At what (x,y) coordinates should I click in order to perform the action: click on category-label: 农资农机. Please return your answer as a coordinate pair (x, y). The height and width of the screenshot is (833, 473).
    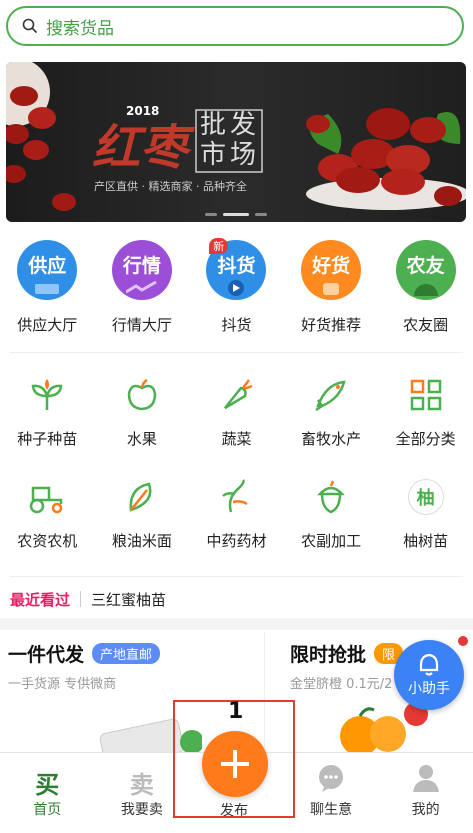
    Looking at the image, I should click on (47, 541).